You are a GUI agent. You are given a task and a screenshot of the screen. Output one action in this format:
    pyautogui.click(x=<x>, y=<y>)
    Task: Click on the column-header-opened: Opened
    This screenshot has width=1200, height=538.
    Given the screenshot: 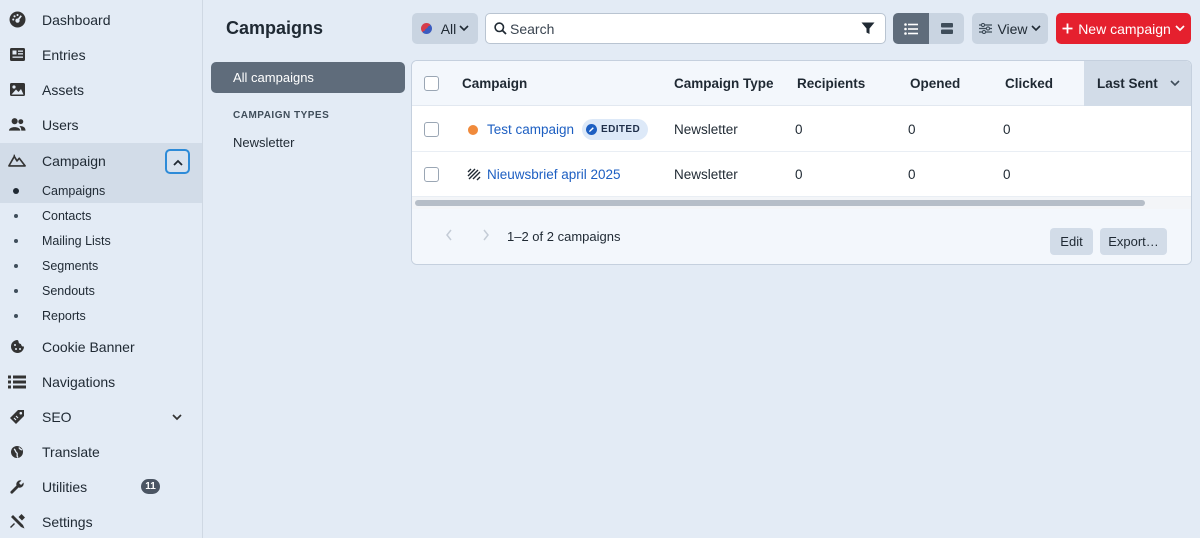 What is the action you would take?
    pyautogui.click(x=935, y=83)
    